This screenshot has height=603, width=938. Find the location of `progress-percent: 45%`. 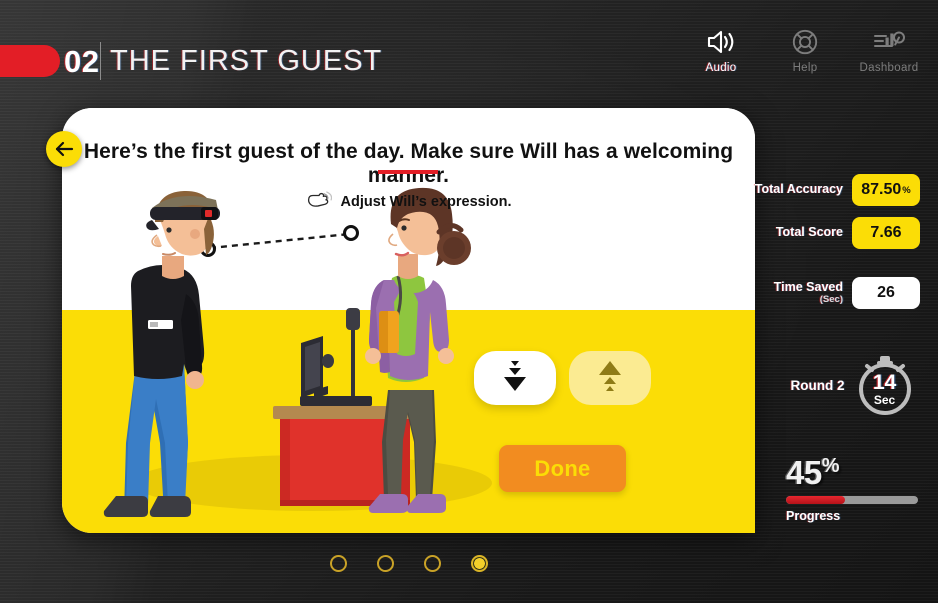

progress-percent: 45% is located at coordinates (853, 472).